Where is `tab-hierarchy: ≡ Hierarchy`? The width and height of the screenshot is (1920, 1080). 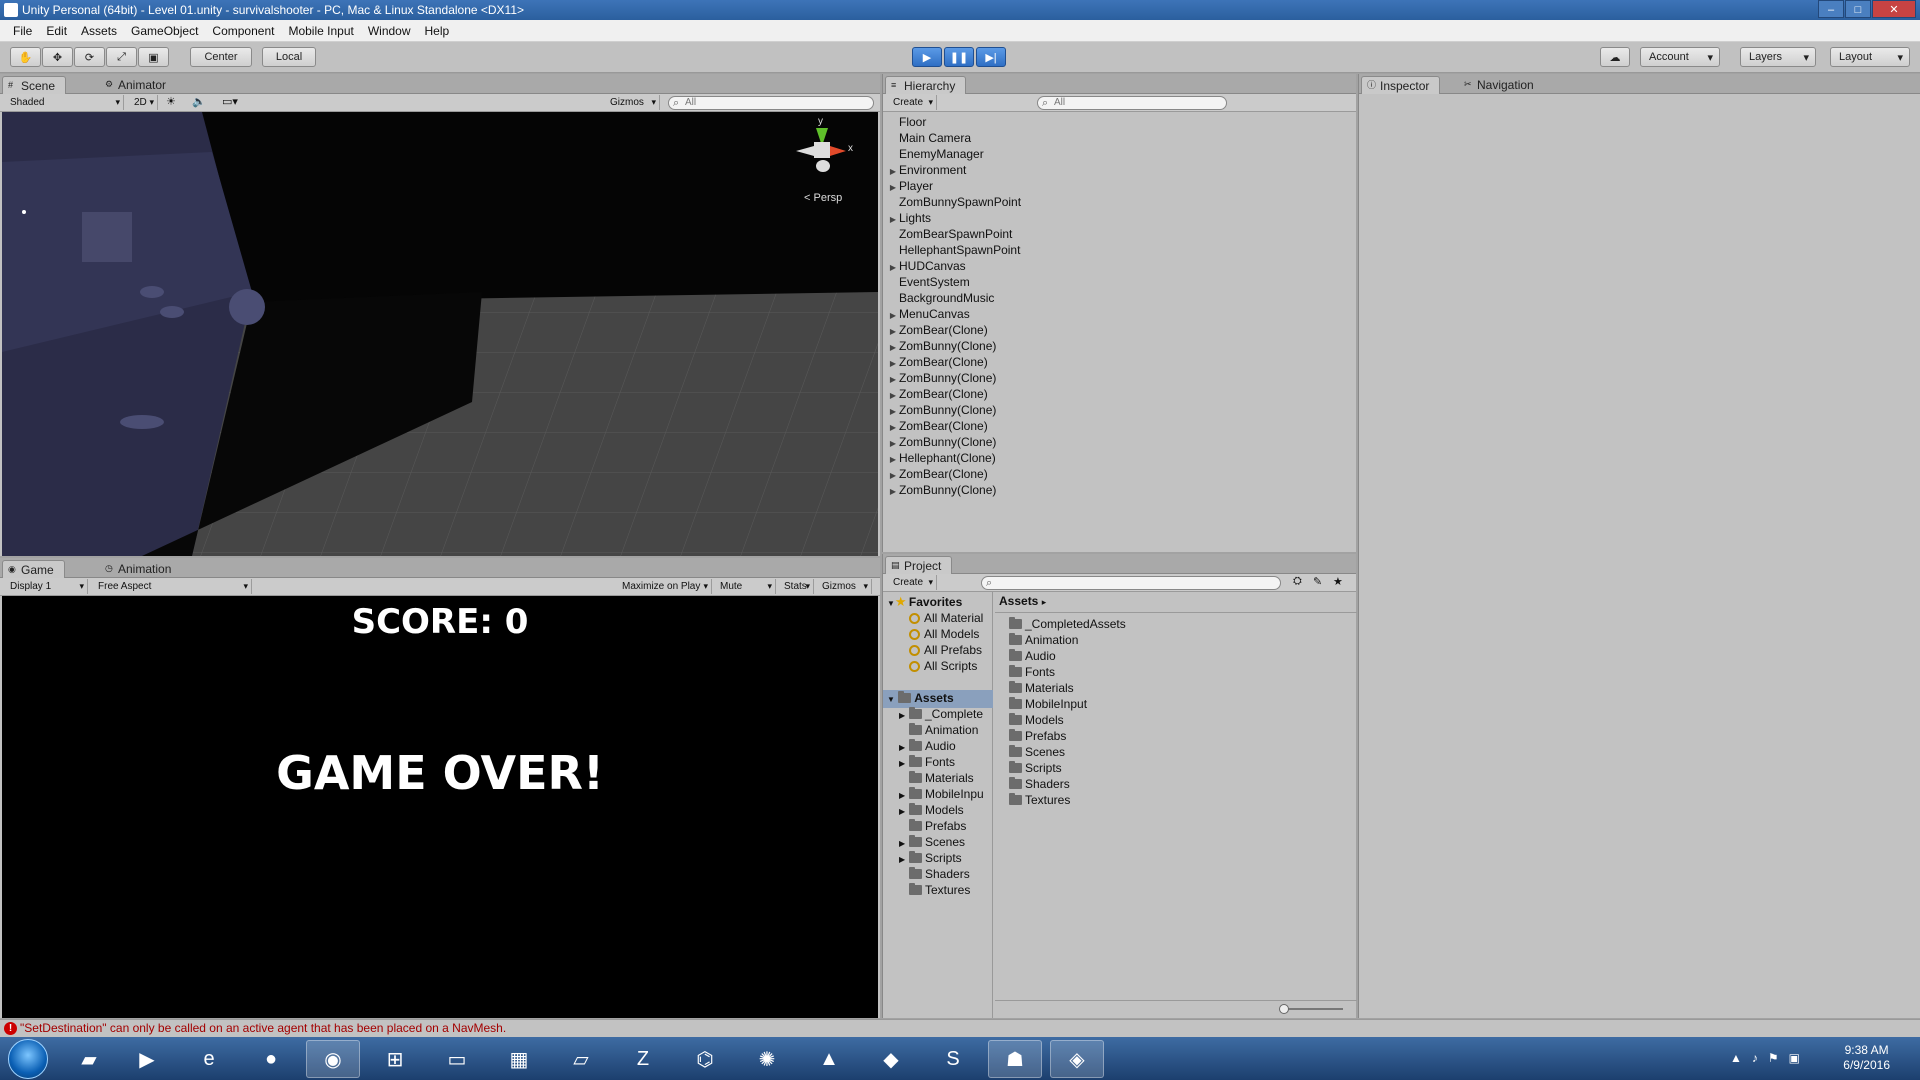
tab-hierarchy: ≡ Hierarchy is located at coordinates (926, 85).